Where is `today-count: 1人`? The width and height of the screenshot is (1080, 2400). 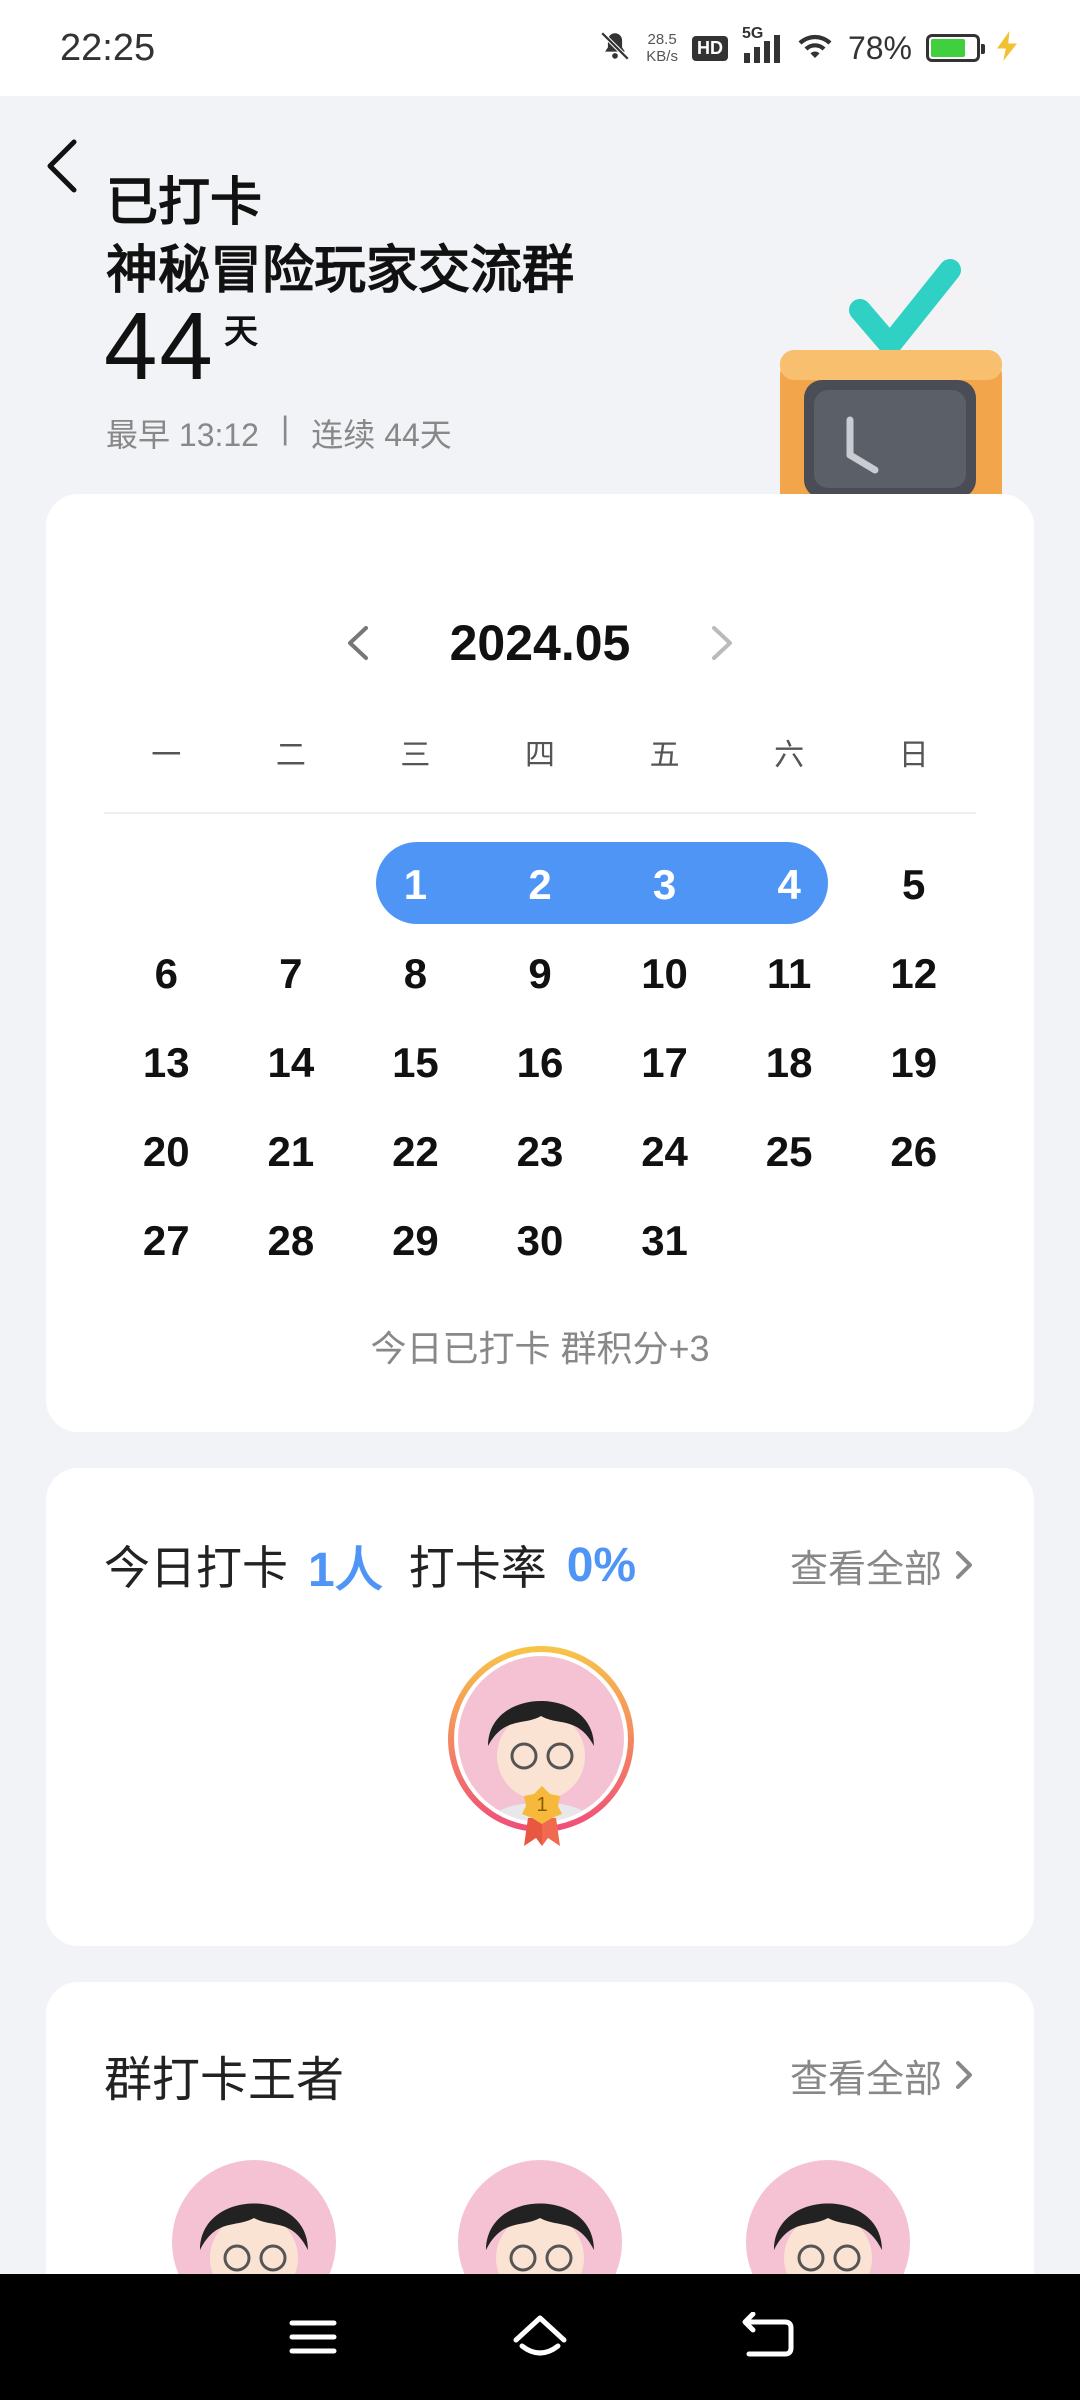 today-count: 1人 is located at coordinates (345, 1570).